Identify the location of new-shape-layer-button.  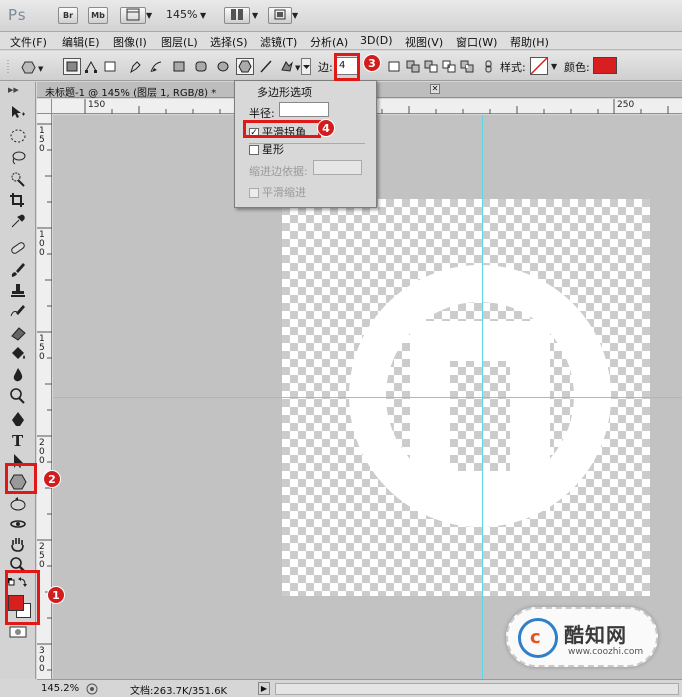
(394, 66).